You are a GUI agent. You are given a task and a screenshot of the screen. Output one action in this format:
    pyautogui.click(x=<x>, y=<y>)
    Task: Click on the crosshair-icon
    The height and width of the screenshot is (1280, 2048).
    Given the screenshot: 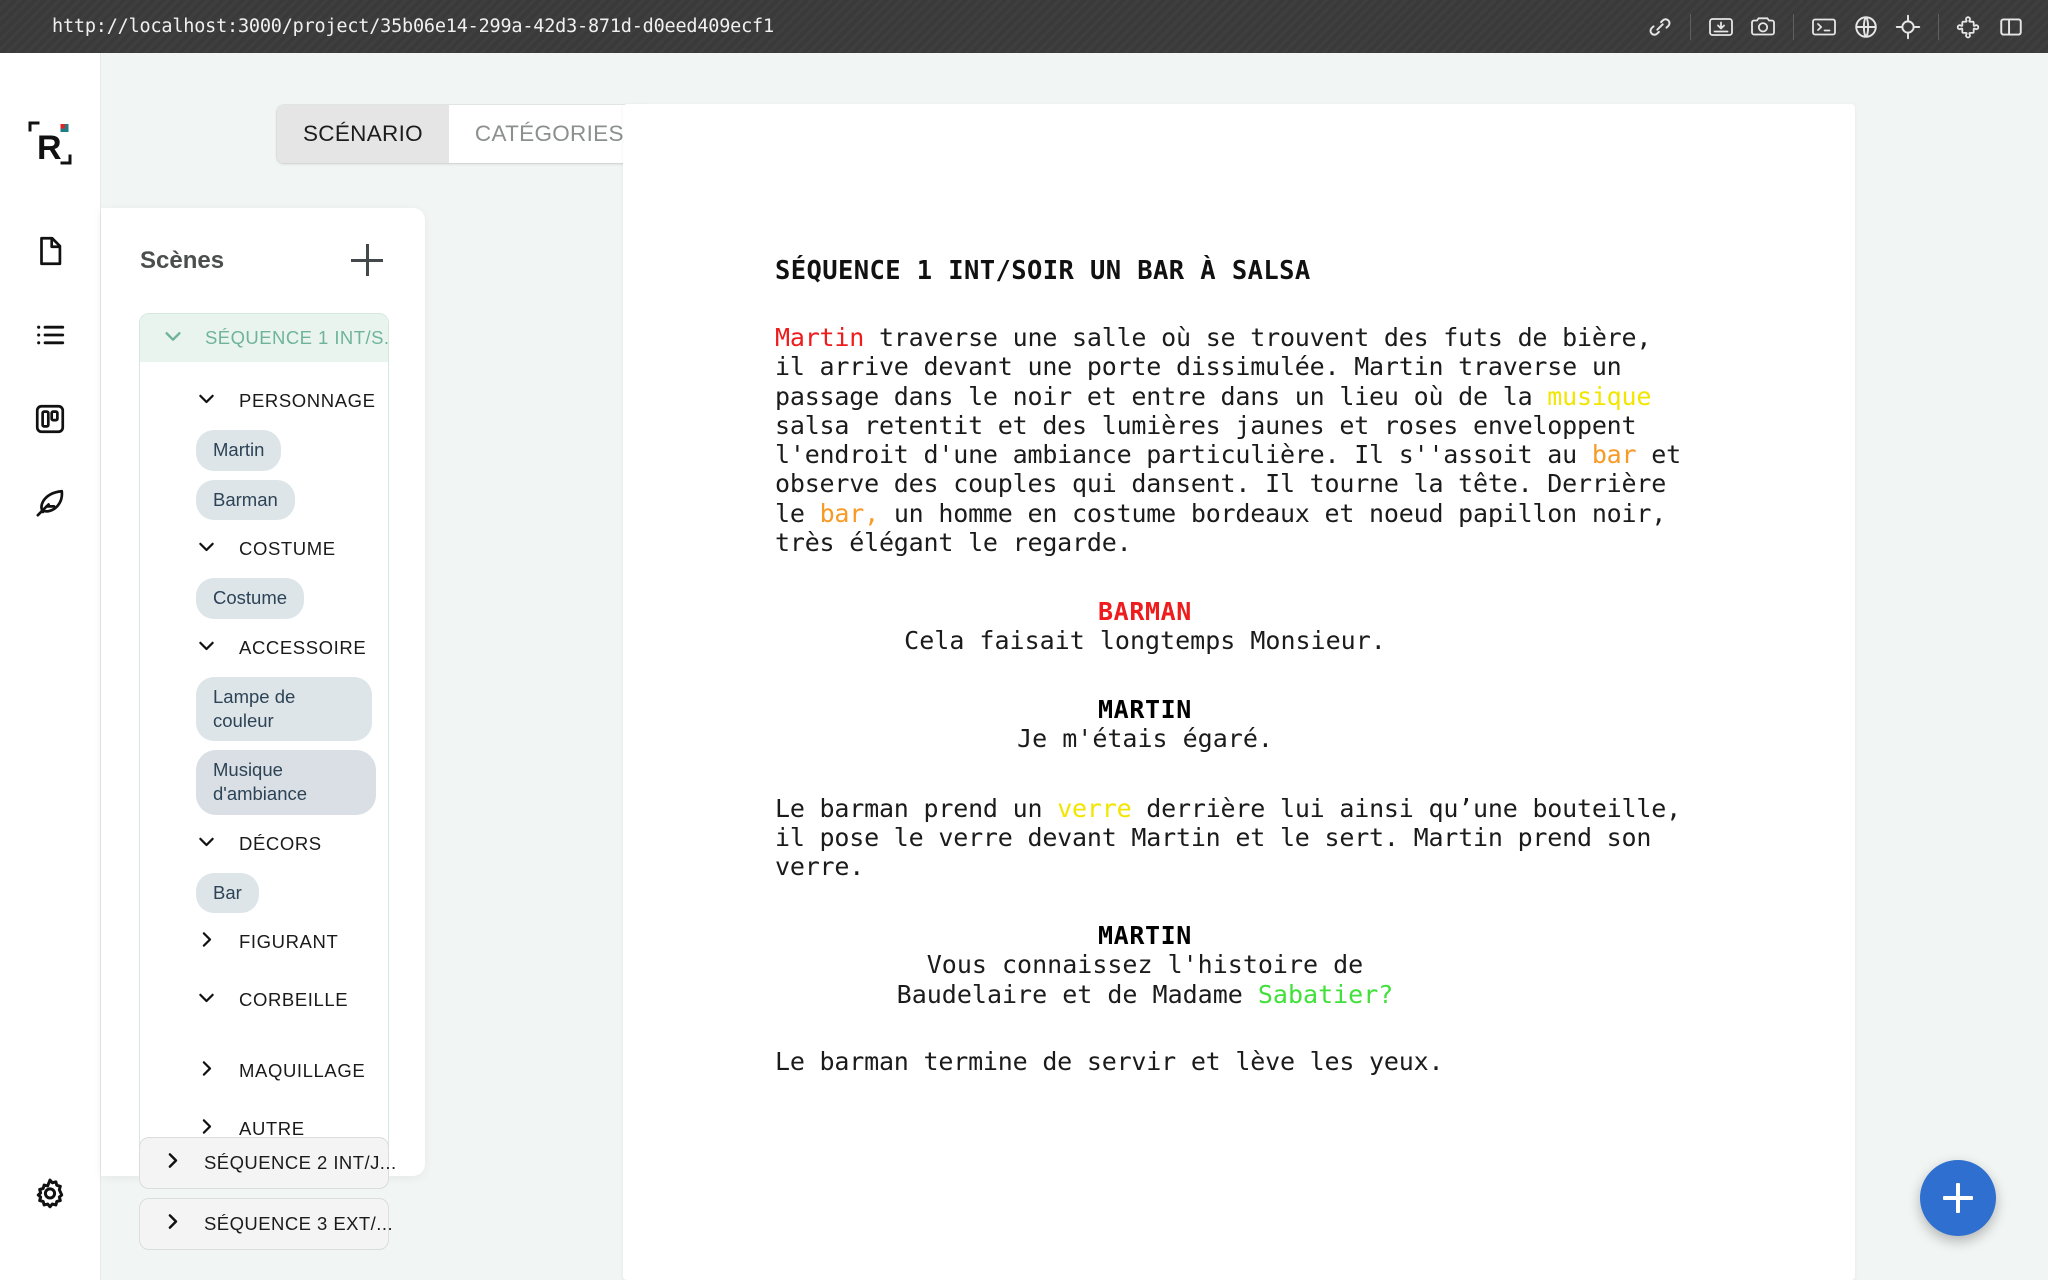 What is the action you would take?
    pyautogui.click(x=1908, y=26)
    